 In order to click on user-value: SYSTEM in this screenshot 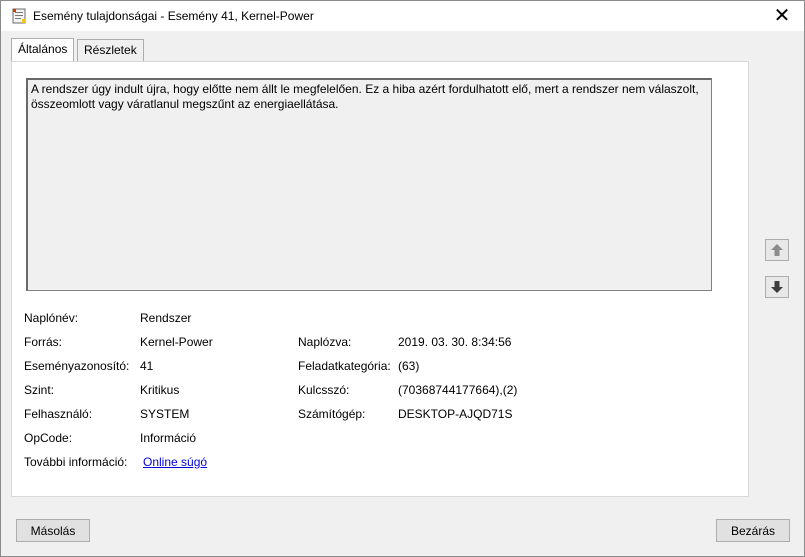, I will do `click(165, 414)`.